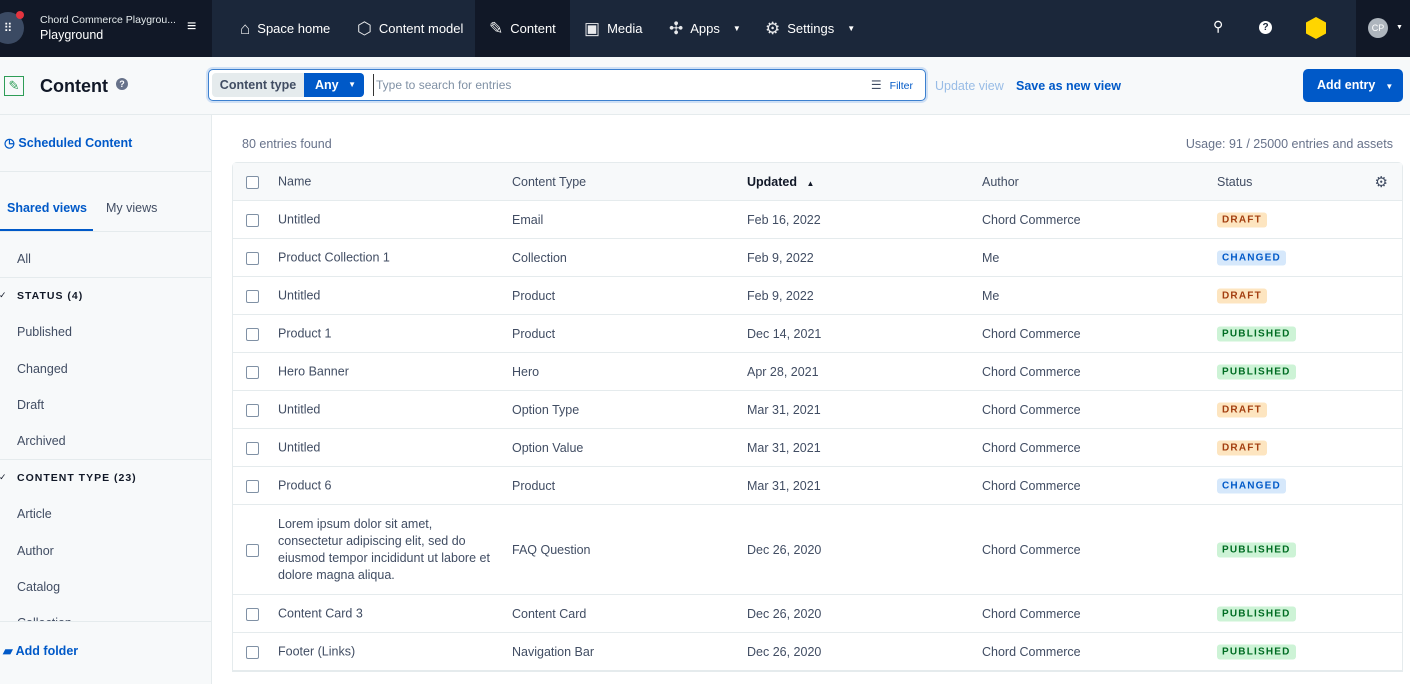 The height and width of the screenshot is (684, 1410). What do you see at coordinates (969, 86) in the screenshot?
I see `update-view-button: Update view` at bounding box center [969, 86].